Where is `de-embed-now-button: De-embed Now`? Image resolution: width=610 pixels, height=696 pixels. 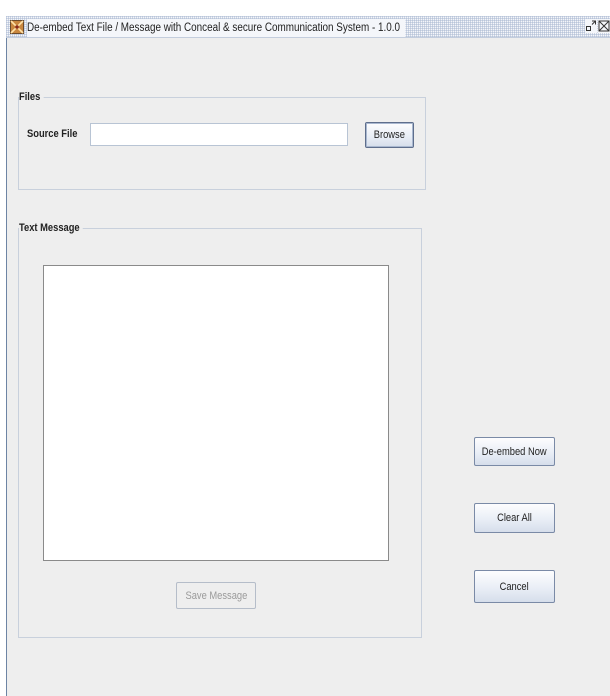 de-embed-now-button: De-embed Now is located at coordinates (514, 451).